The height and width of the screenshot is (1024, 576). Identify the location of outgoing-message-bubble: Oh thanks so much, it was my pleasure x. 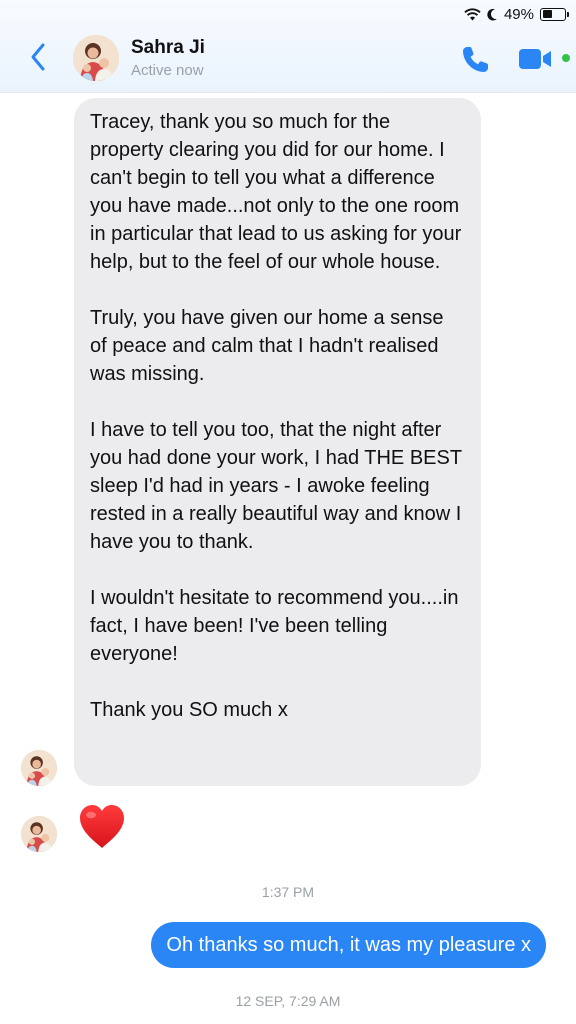
(348, 945).